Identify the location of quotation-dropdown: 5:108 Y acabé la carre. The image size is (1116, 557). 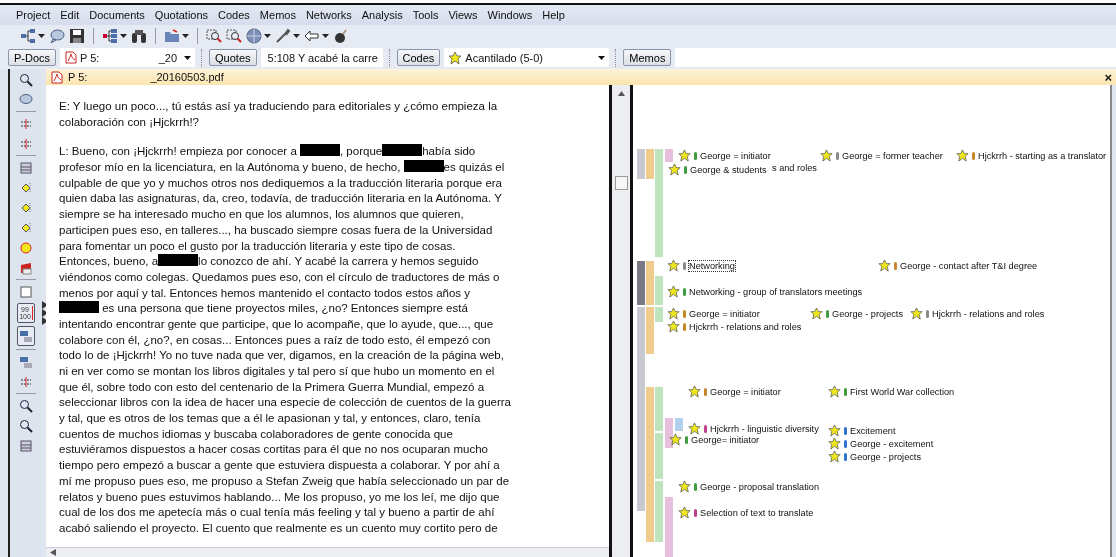
(321, 57).